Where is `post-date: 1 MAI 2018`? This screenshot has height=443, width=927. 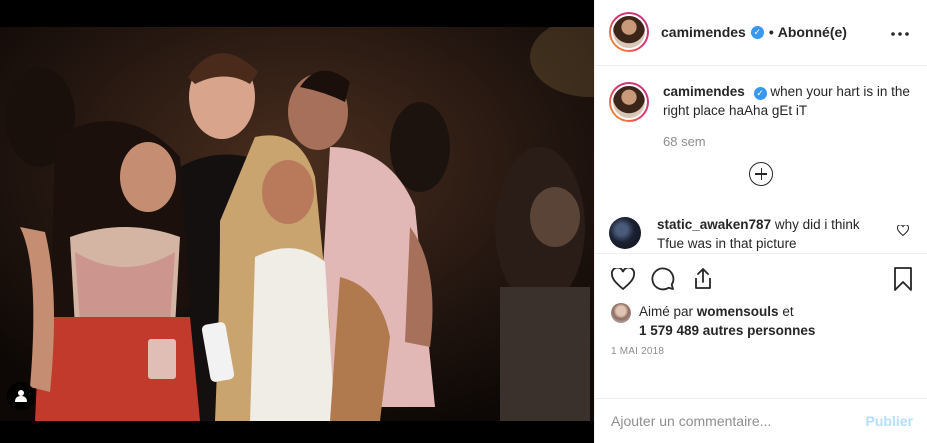 post-date: 1 MAI 2018 is located at coordinates (762, 351).